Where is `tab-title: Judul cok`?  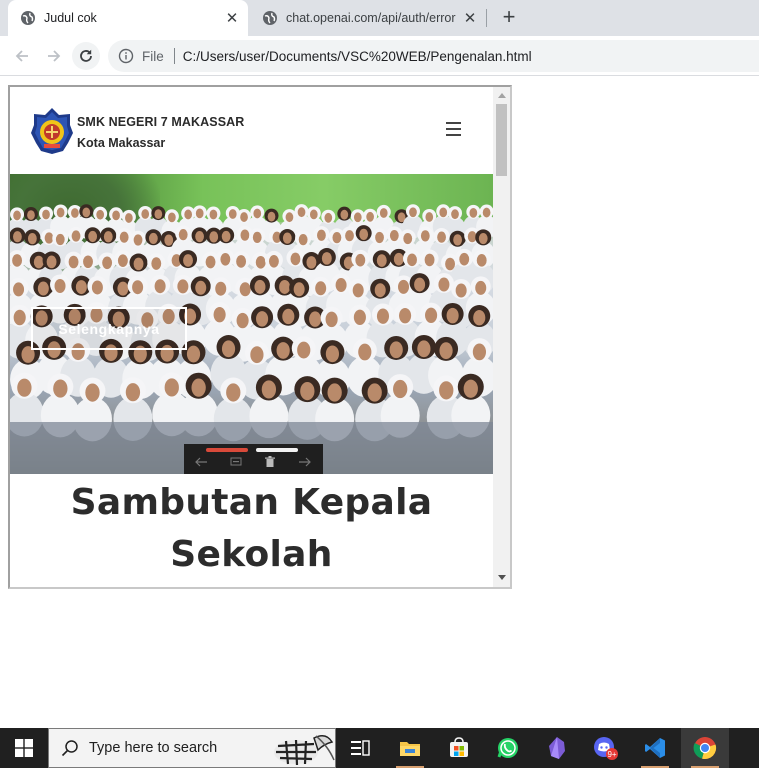
tab-title: Judul cok is located at coordinates (70, 18).